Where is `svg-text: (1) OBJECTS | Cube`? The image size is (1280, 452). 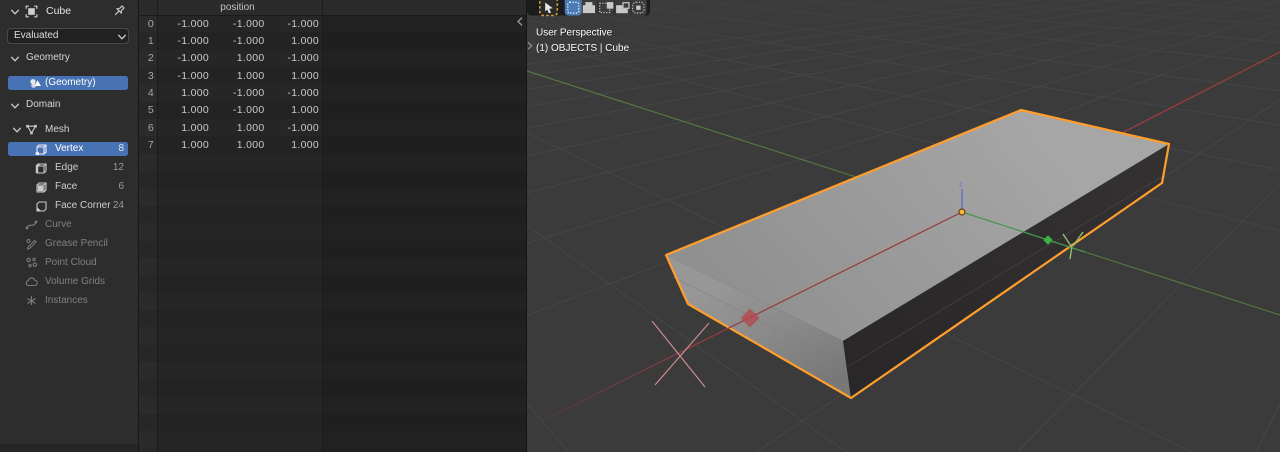 svg-text: (1) OBJECTS | Cube is located at coordinates (583, 48).